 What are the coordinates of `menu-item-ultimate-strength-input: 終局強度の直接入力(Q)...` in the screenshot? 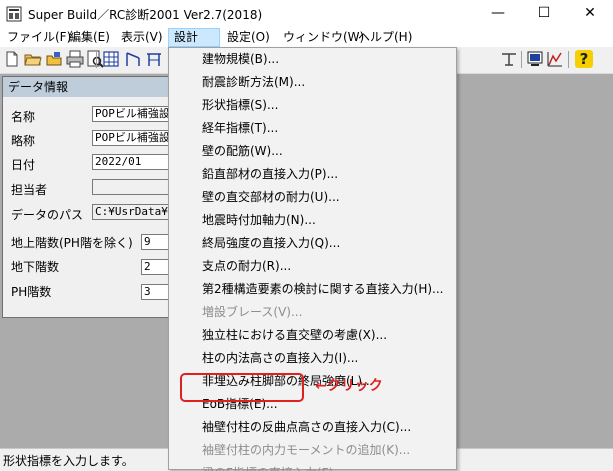 It's located at (312, 243).